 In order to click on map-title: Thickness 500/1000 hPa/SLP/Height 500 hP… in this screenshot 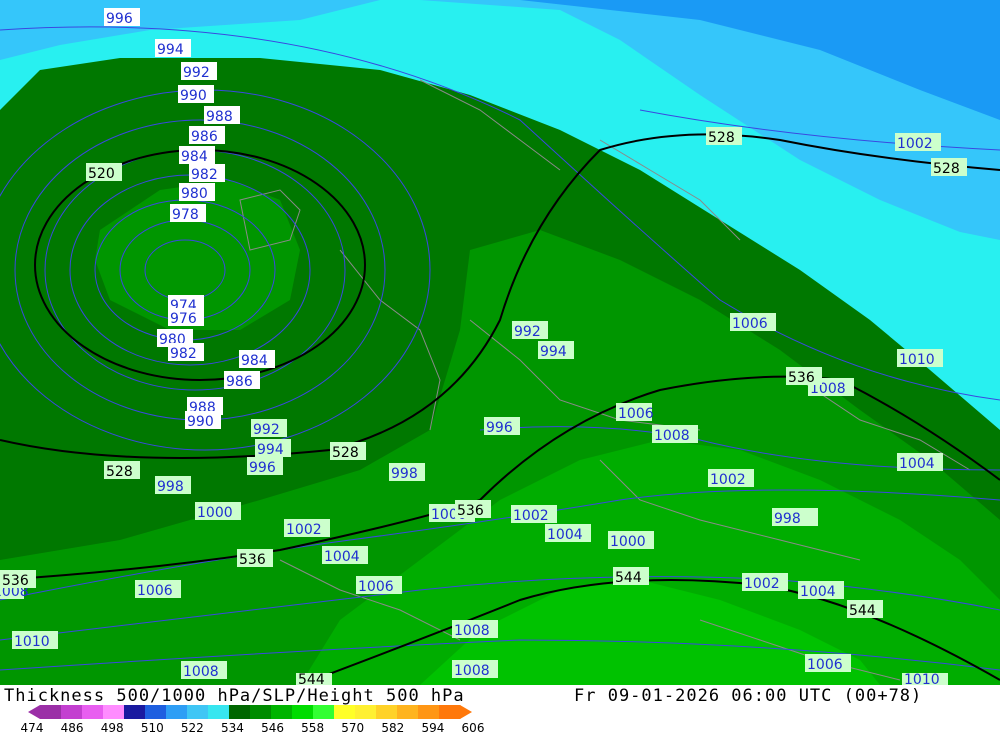, I will do `click(234, 696)`.